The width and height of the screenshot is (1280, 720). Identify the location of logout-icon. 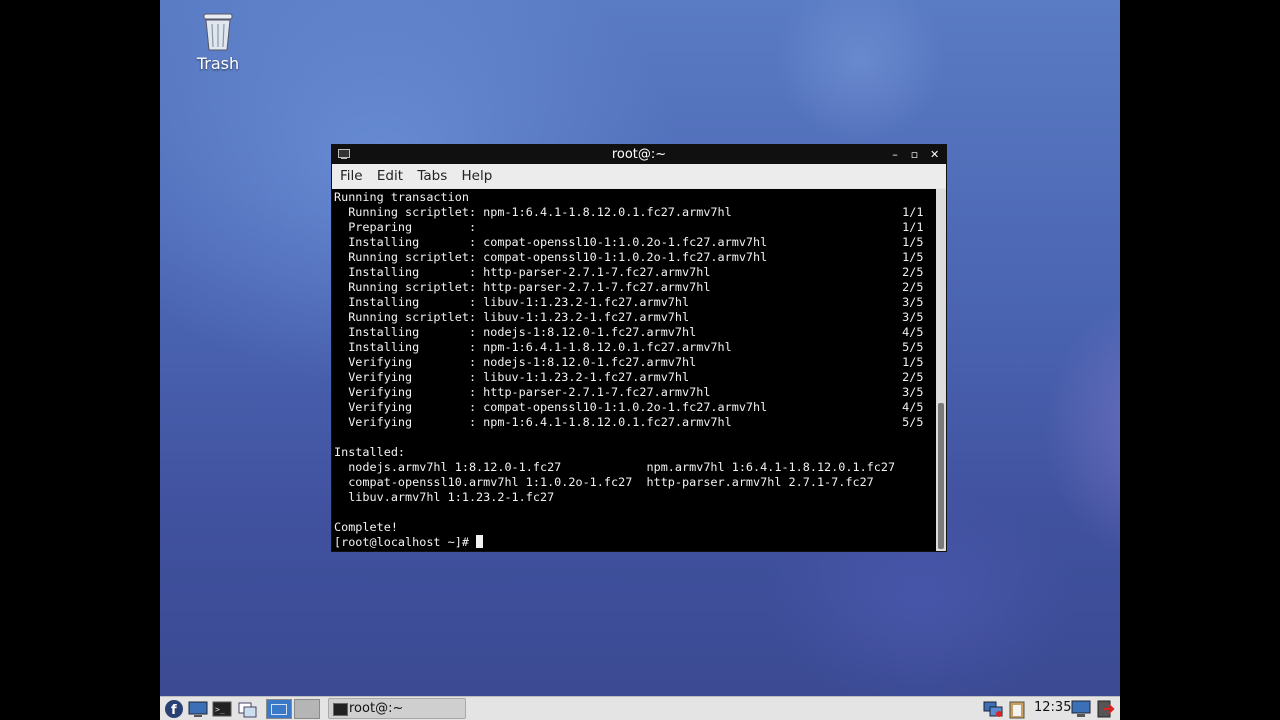
(1105, 709).